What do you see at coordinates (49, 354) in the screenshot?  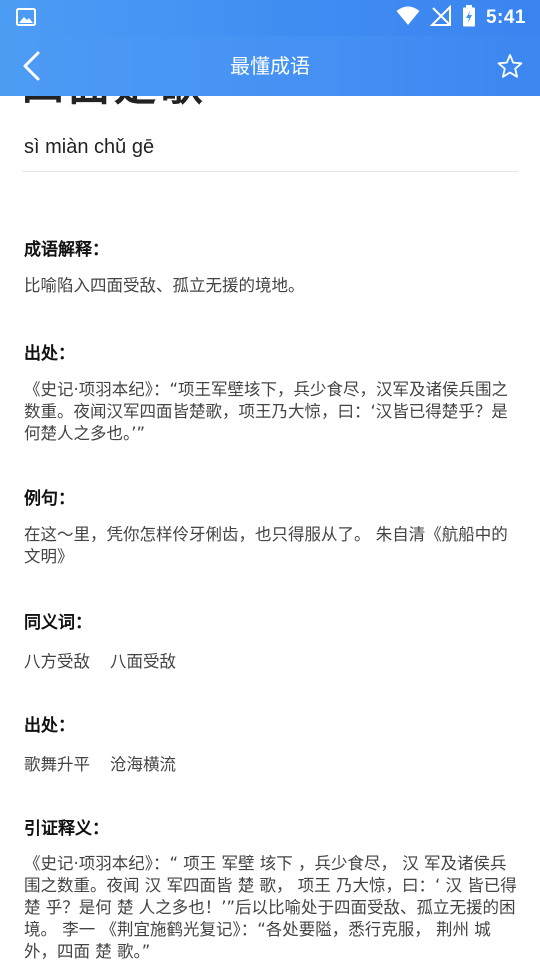 I see `source-label: 出处：` at bounding box center [49, 354].